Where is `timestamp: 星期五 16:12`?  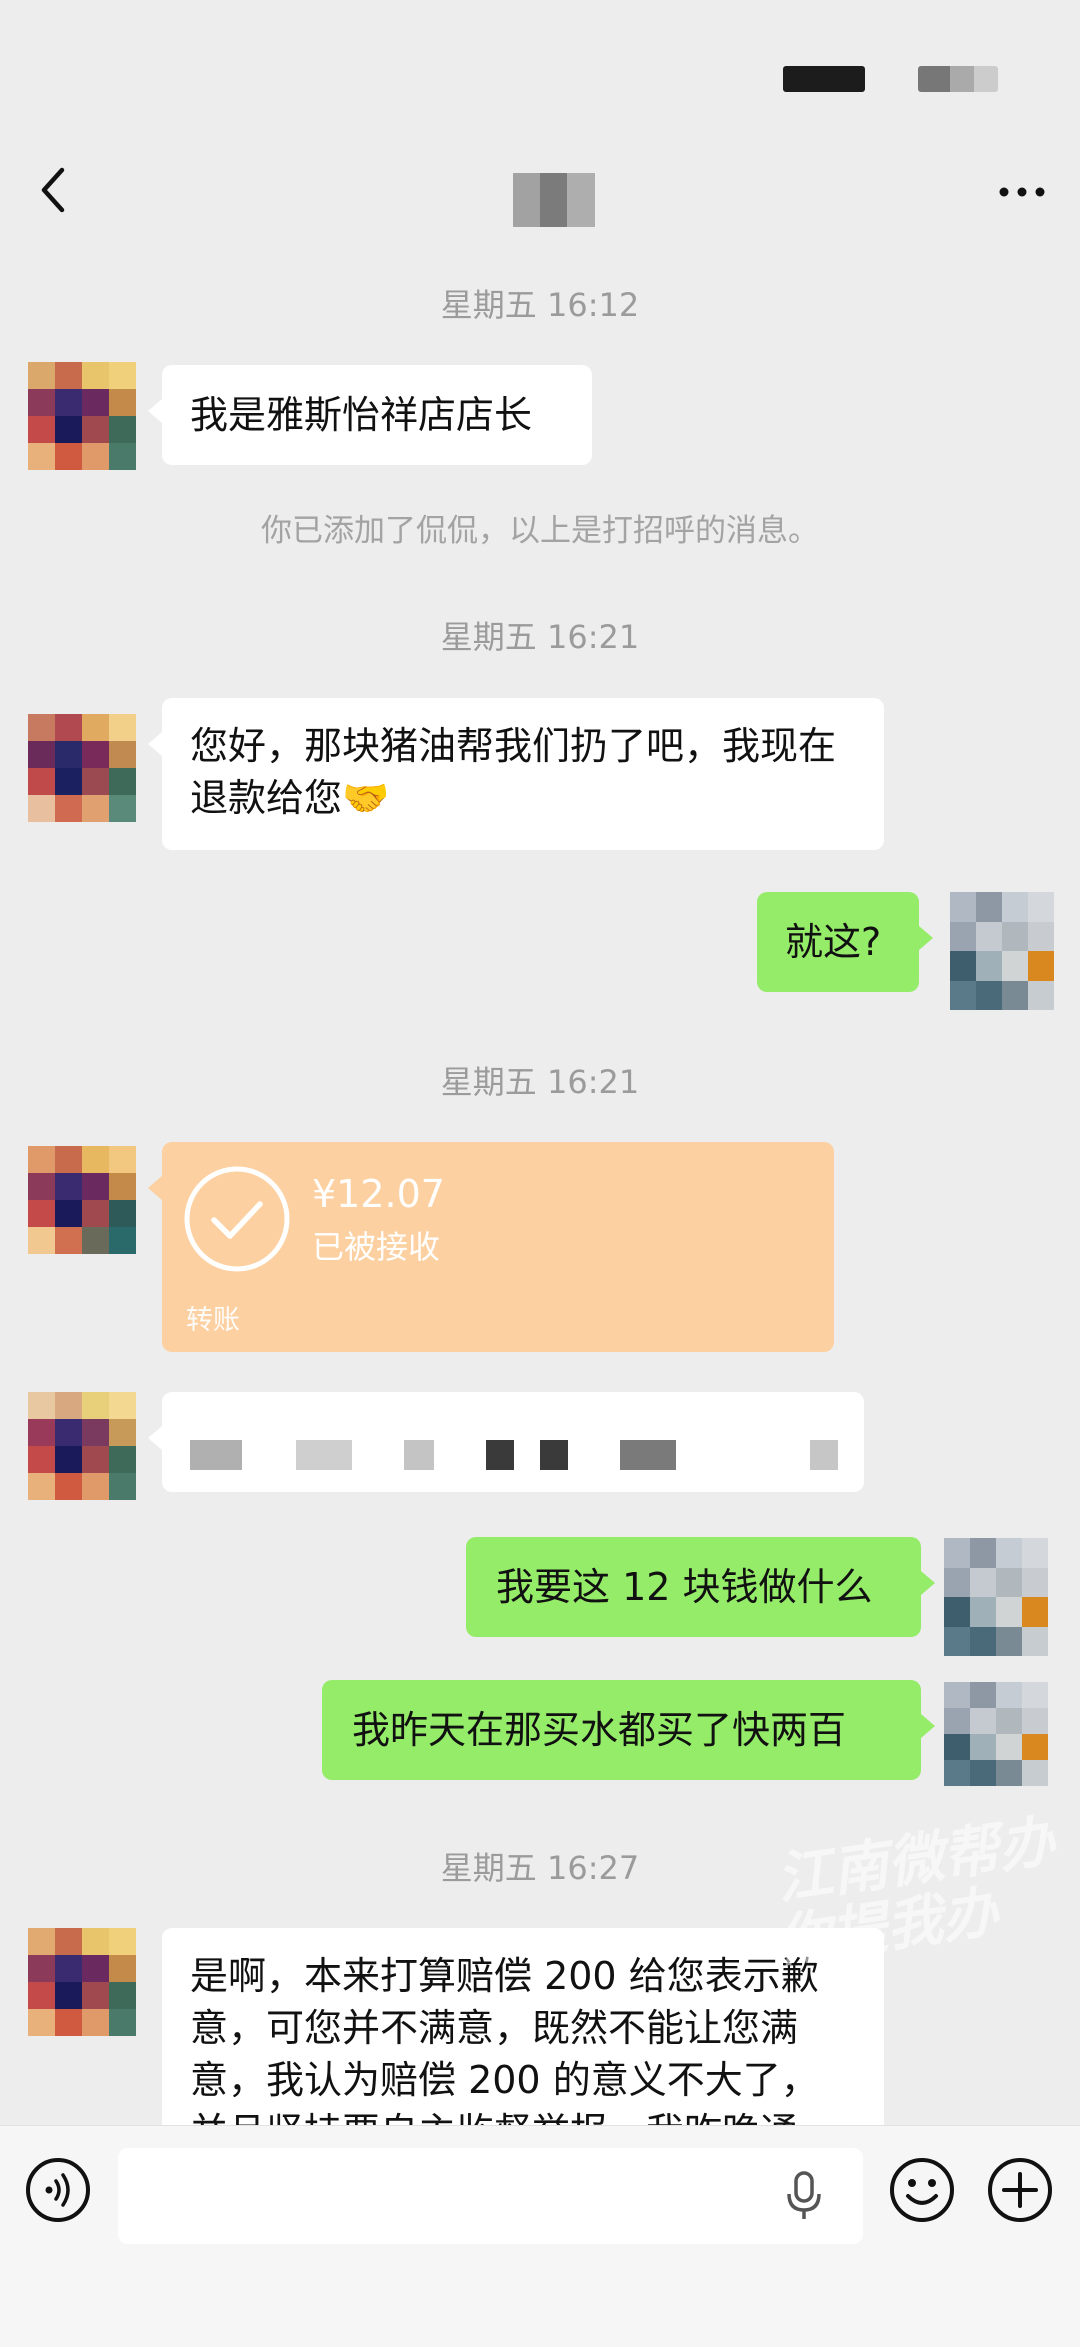 timestamp: 星期五 16:12 is located at coordinates (540, 305).